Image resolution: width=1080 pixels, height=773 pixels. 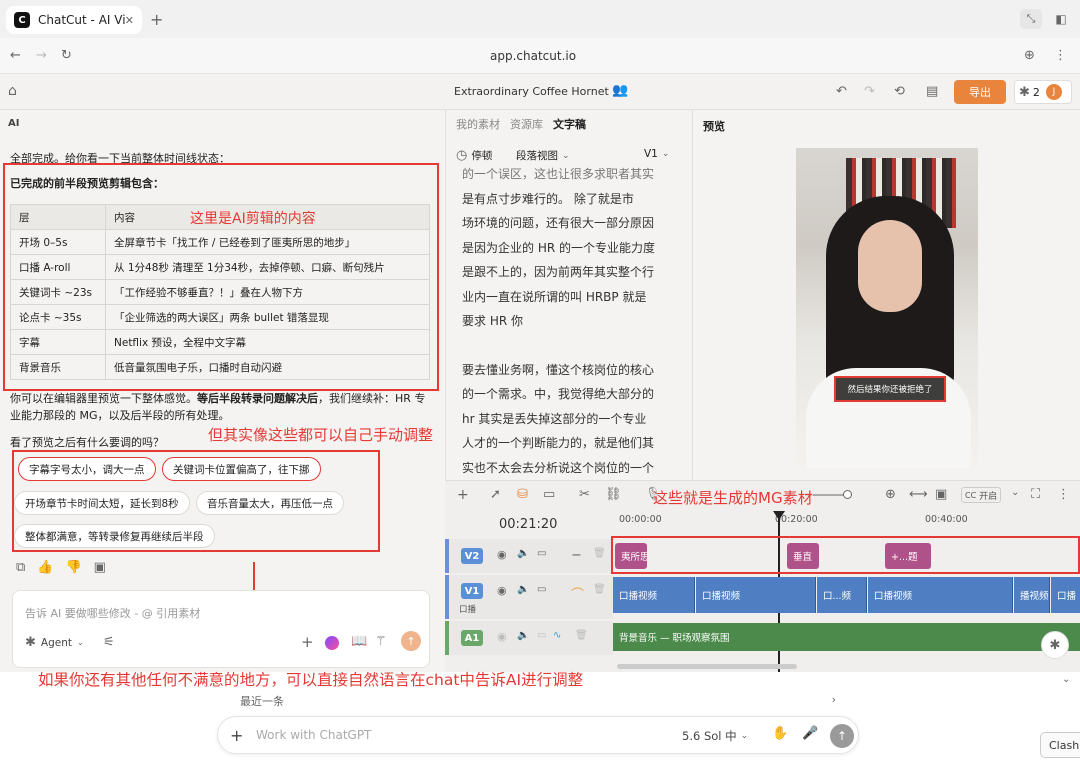 What do you see at coordinates (842, 595) in the screenshot?
I see `video-clip: 口...频` at bounding box center [842, 595].